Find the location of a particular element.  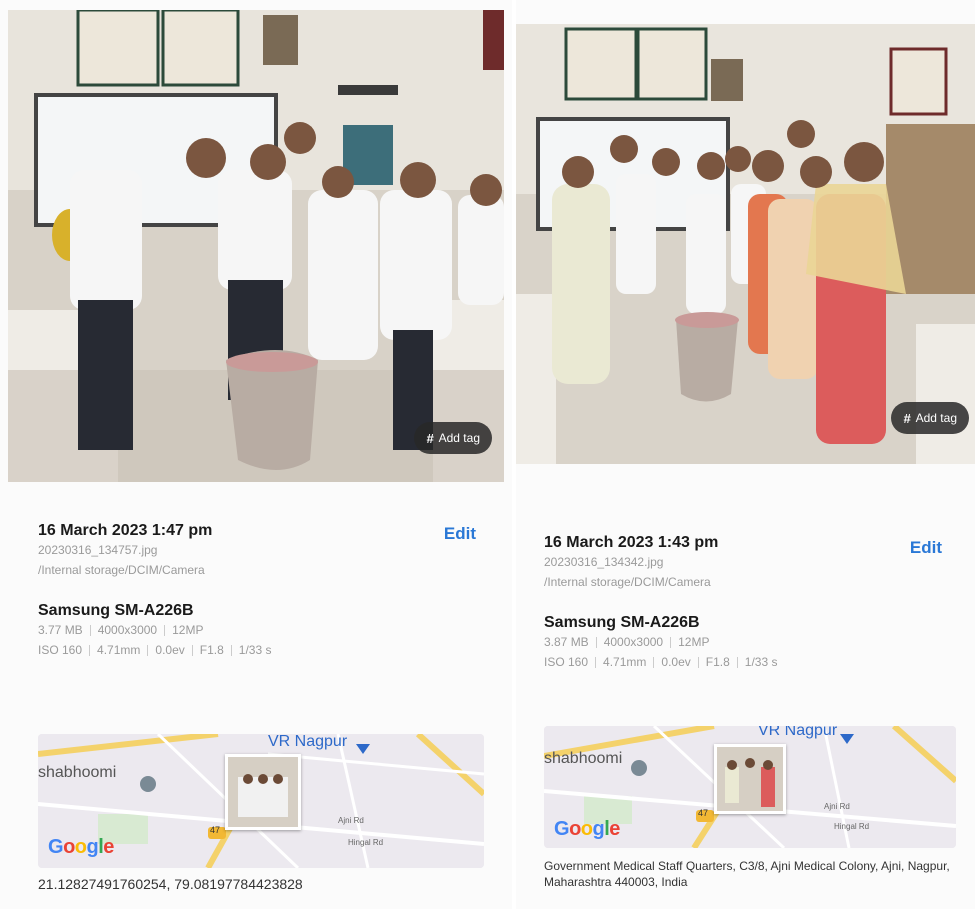

photo-date: 16 March 2023 1:47 pm is located at coordinates (125, 530).